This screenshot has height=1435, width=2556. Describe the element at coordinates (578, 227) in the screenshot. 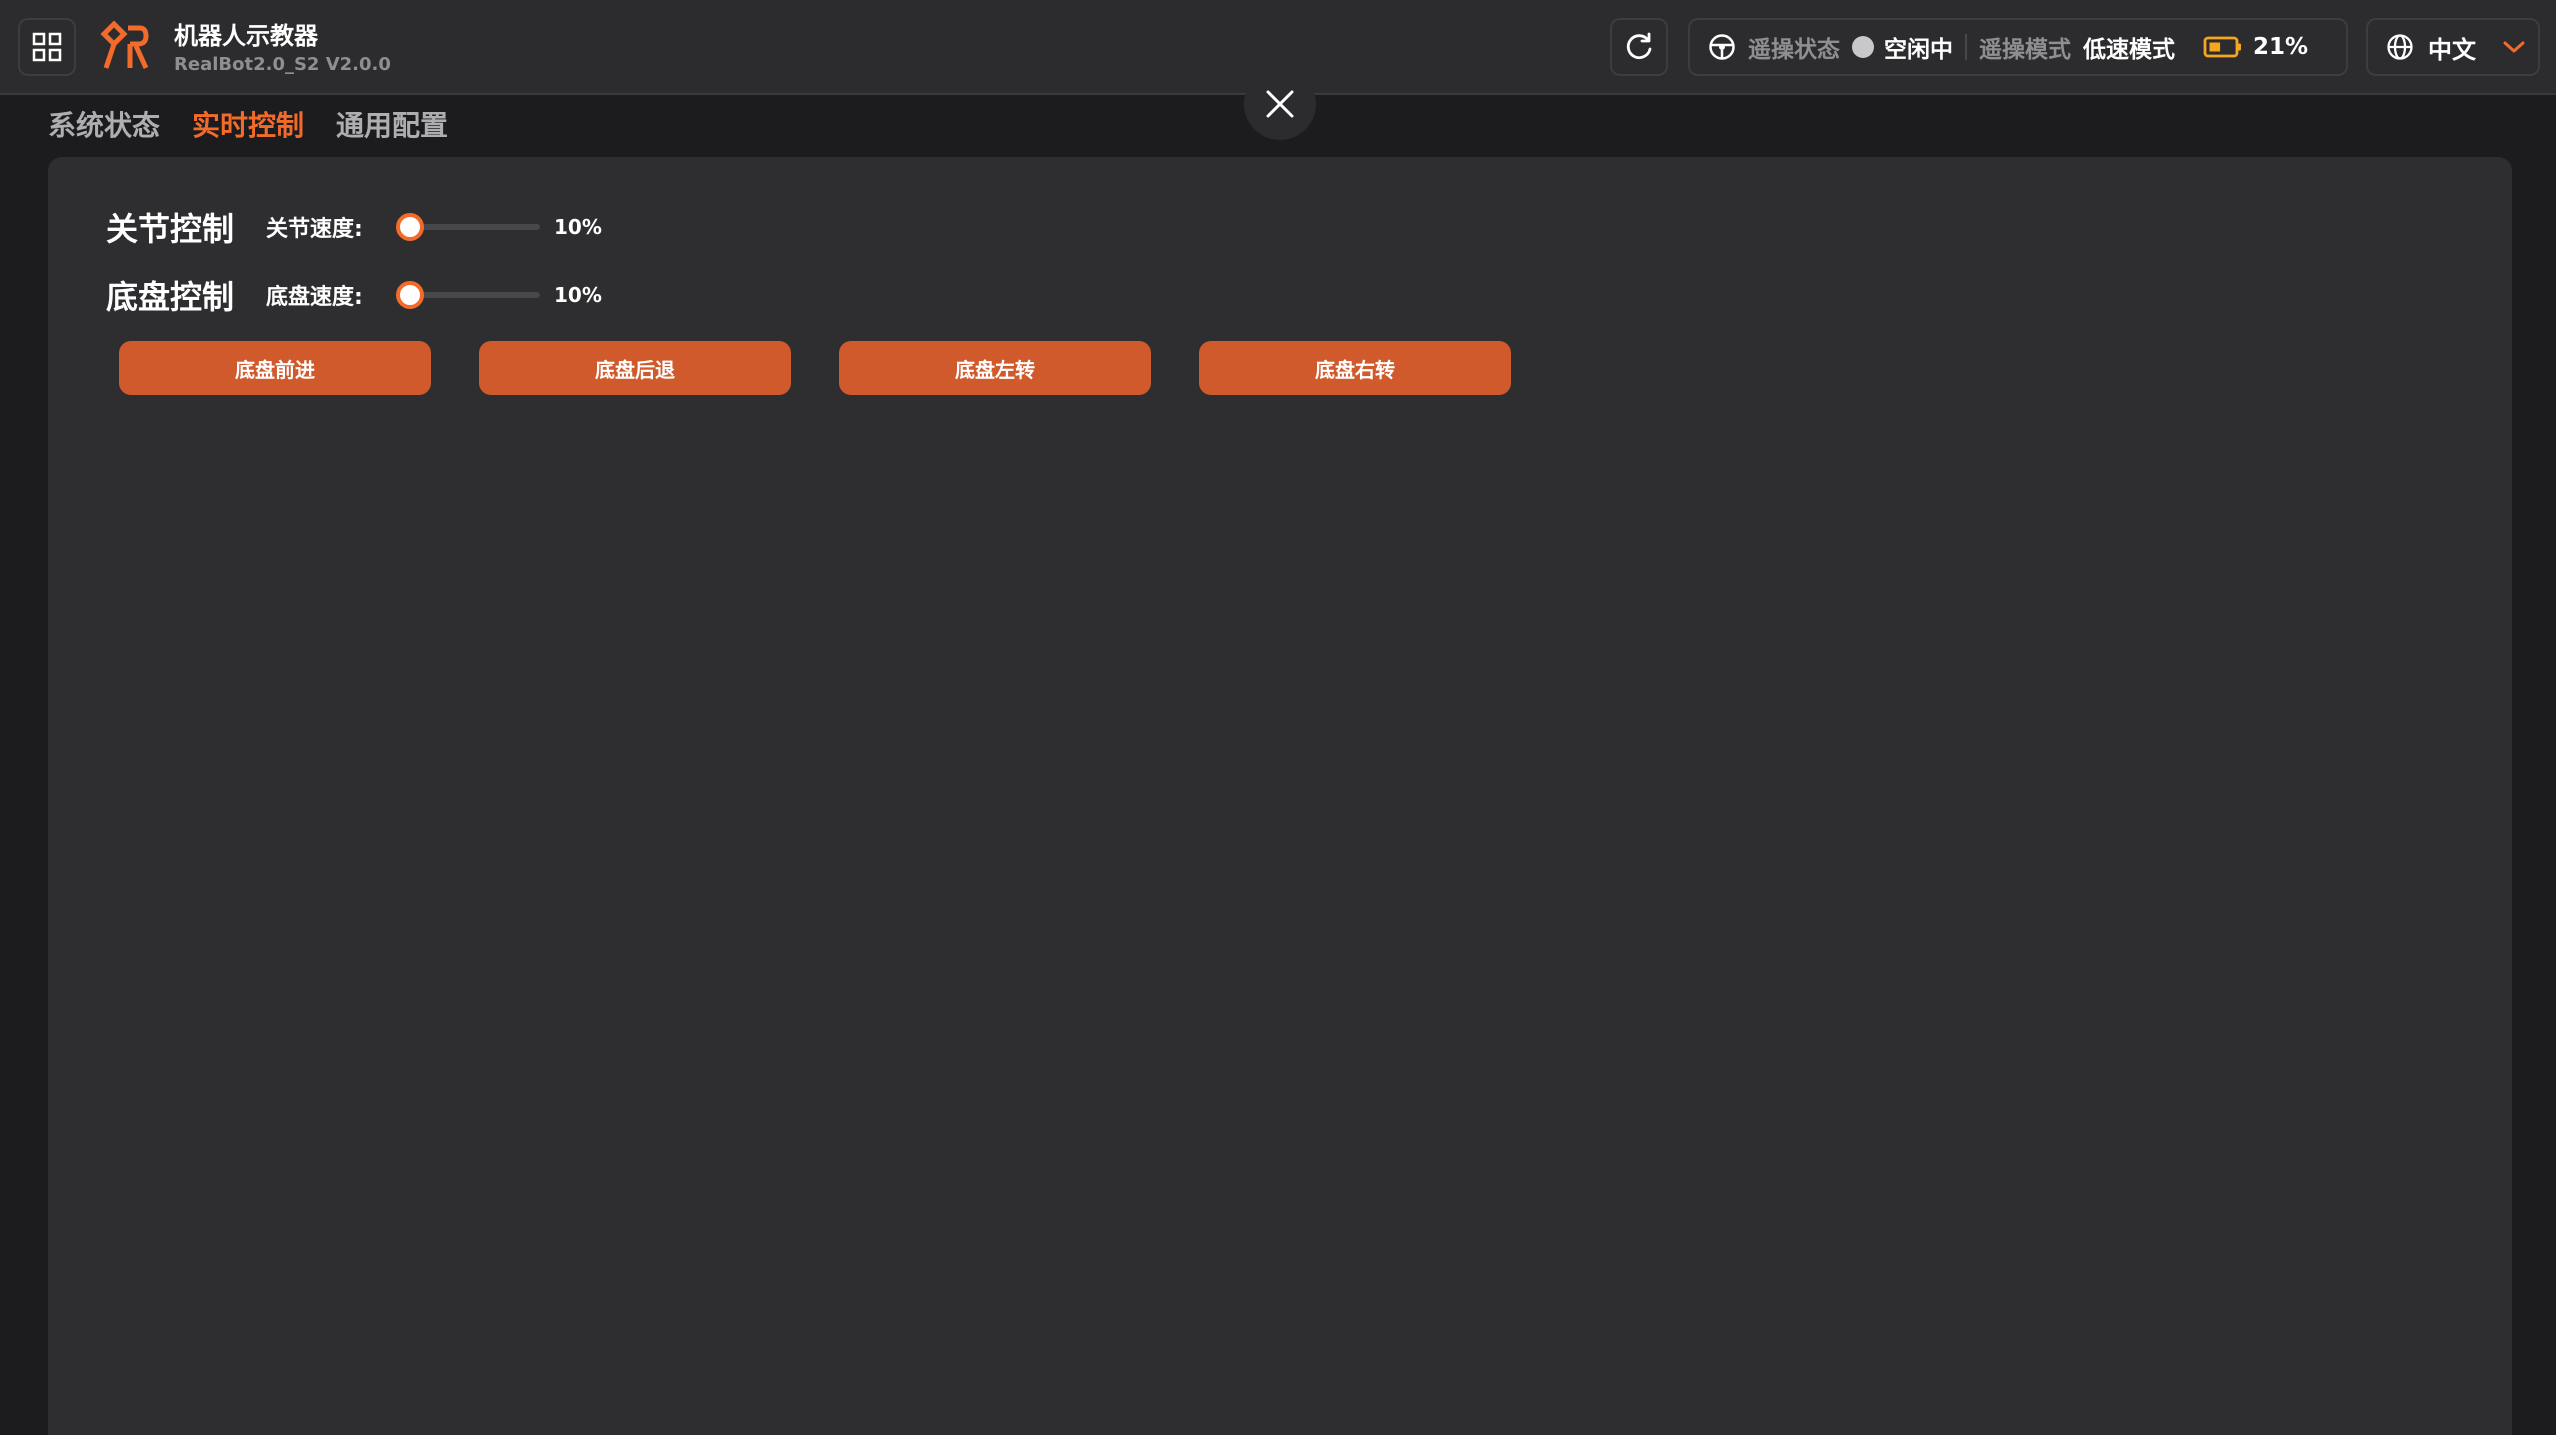

I see `joint-speed-value: 10%` at that location.